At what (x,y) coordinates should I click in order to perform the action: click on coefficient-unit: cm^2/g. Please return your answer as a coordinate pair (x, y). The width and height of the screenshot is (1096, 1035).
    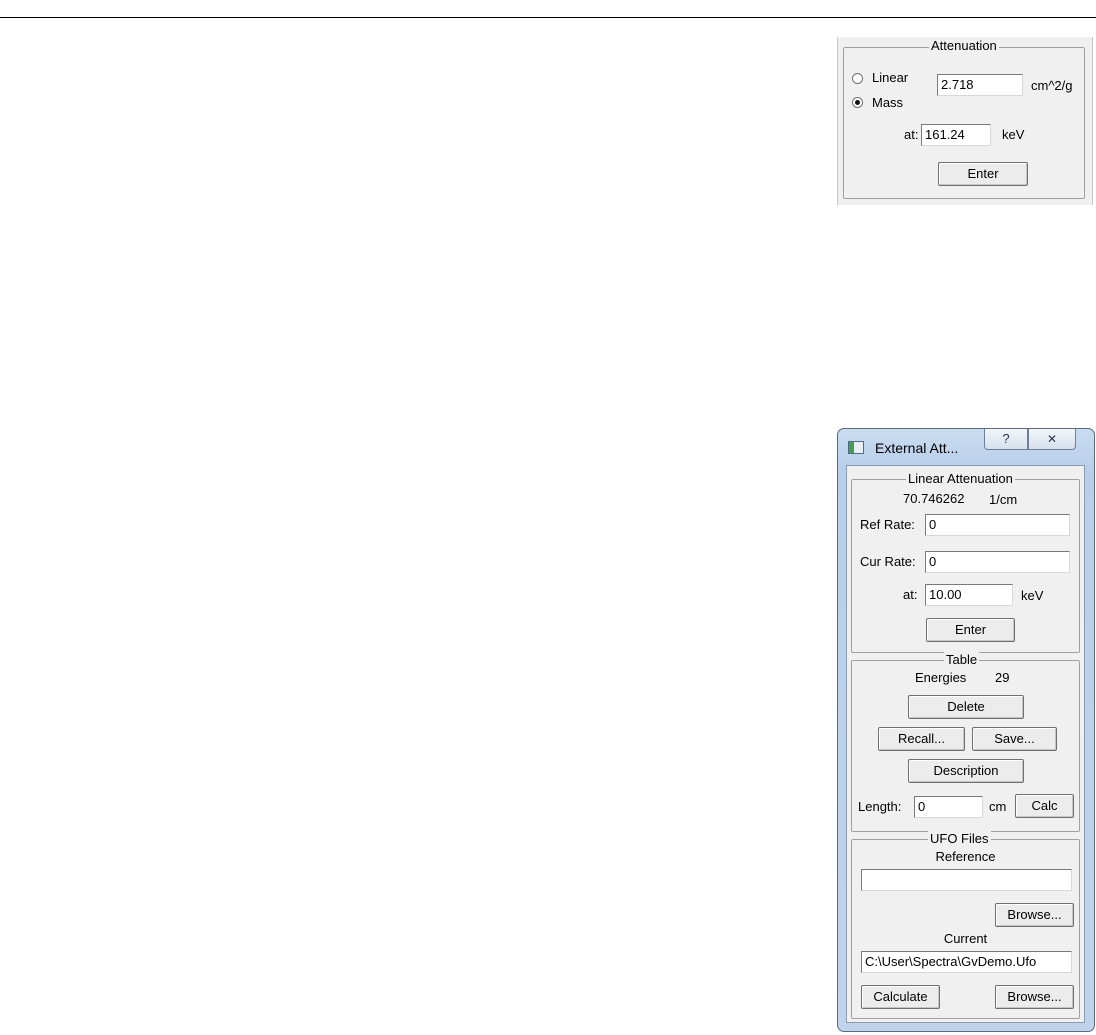
    Looking at the image, I should click on (1052, 85).